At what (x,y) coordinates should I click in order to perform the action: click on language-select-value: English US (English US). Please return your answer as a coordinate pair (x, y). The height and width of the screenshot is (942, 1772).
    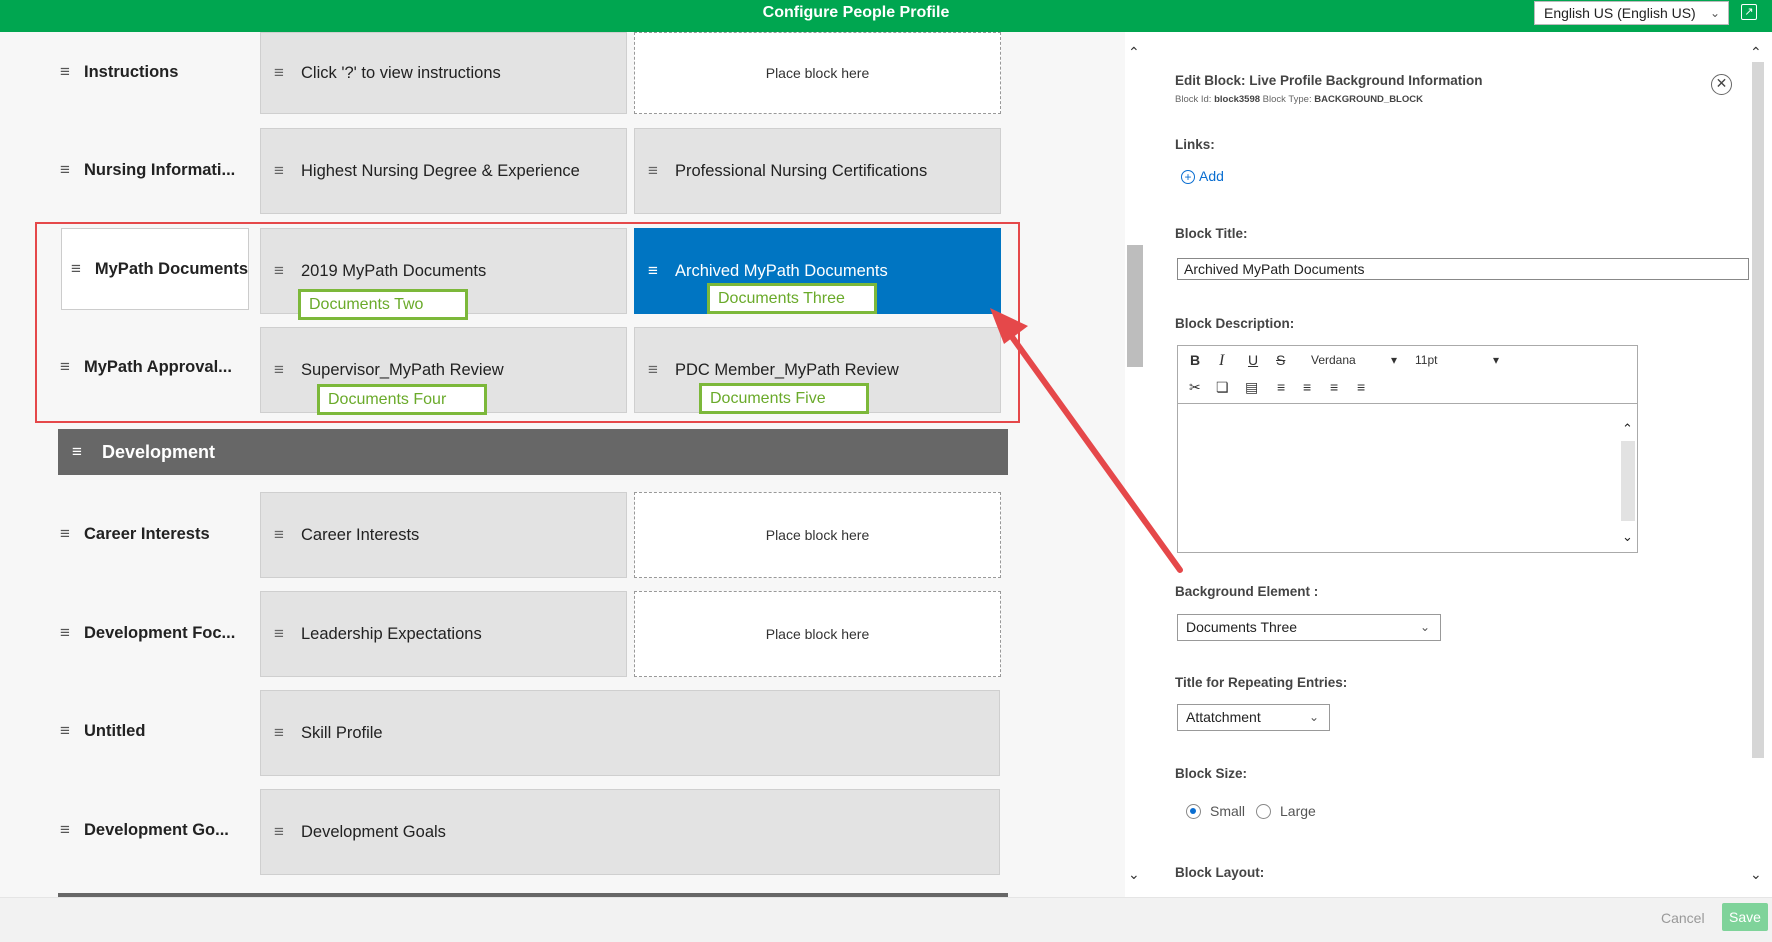
    Looking at the image, I should click on (1620, 13).